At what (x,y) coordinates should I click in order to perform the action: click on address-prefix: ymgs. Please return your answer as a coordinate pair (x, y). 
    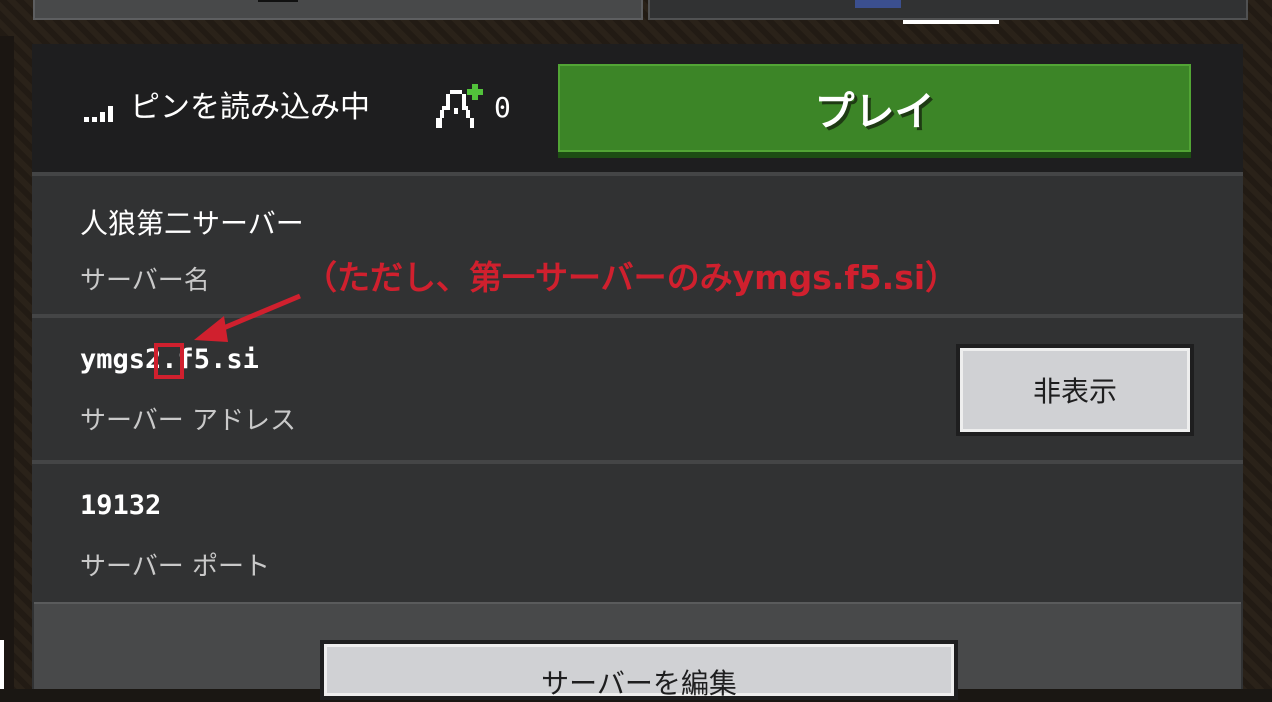
    Looking at the image, I should click on (113, 359).